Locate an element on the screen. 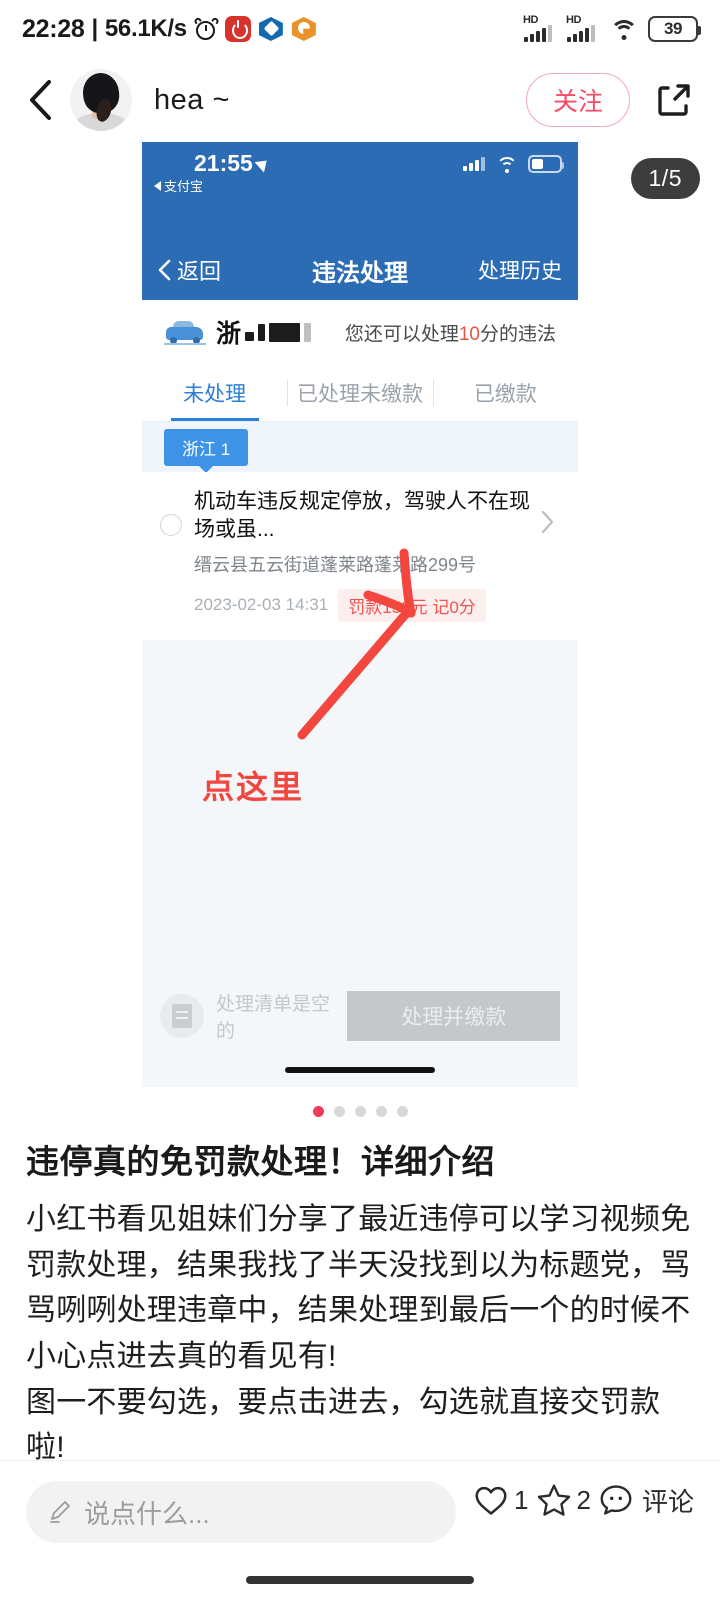  process-and-pay-button: 处理并缴款 is located at coordinates (453, 1016).